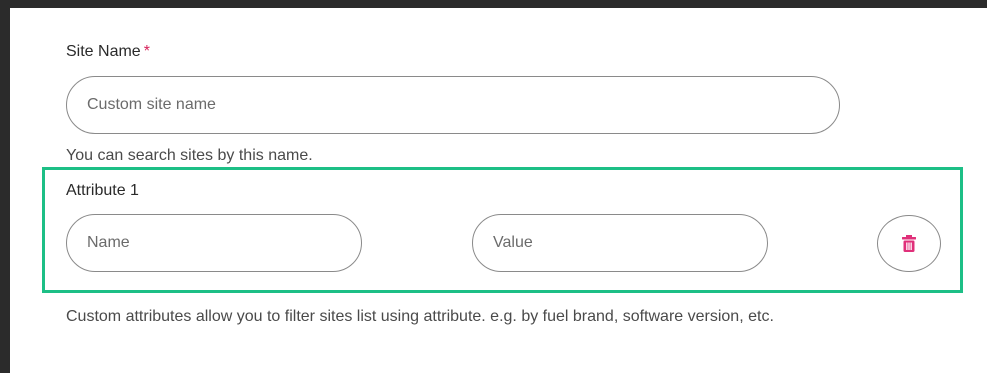 The height and width of the screenshot is (373, 987). I want to click on attribute-1-label: Attribute 1, so click(102, 190).